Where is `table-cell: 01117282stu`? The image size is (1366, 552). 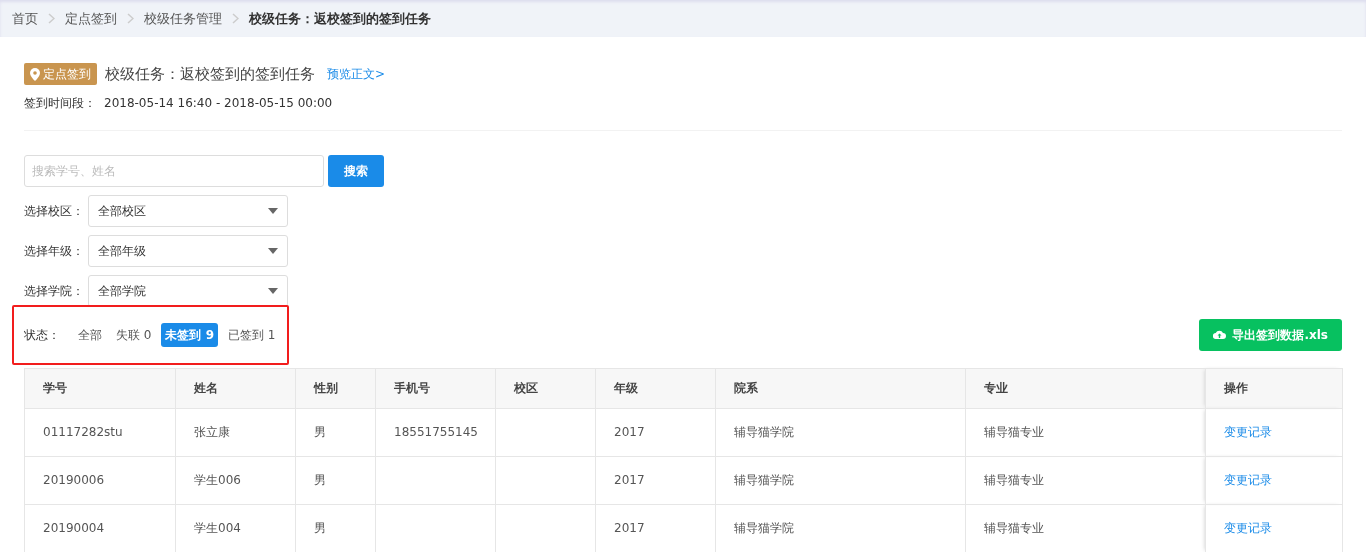
table-cell: 01117282stu is located at coordinates (100, 432).